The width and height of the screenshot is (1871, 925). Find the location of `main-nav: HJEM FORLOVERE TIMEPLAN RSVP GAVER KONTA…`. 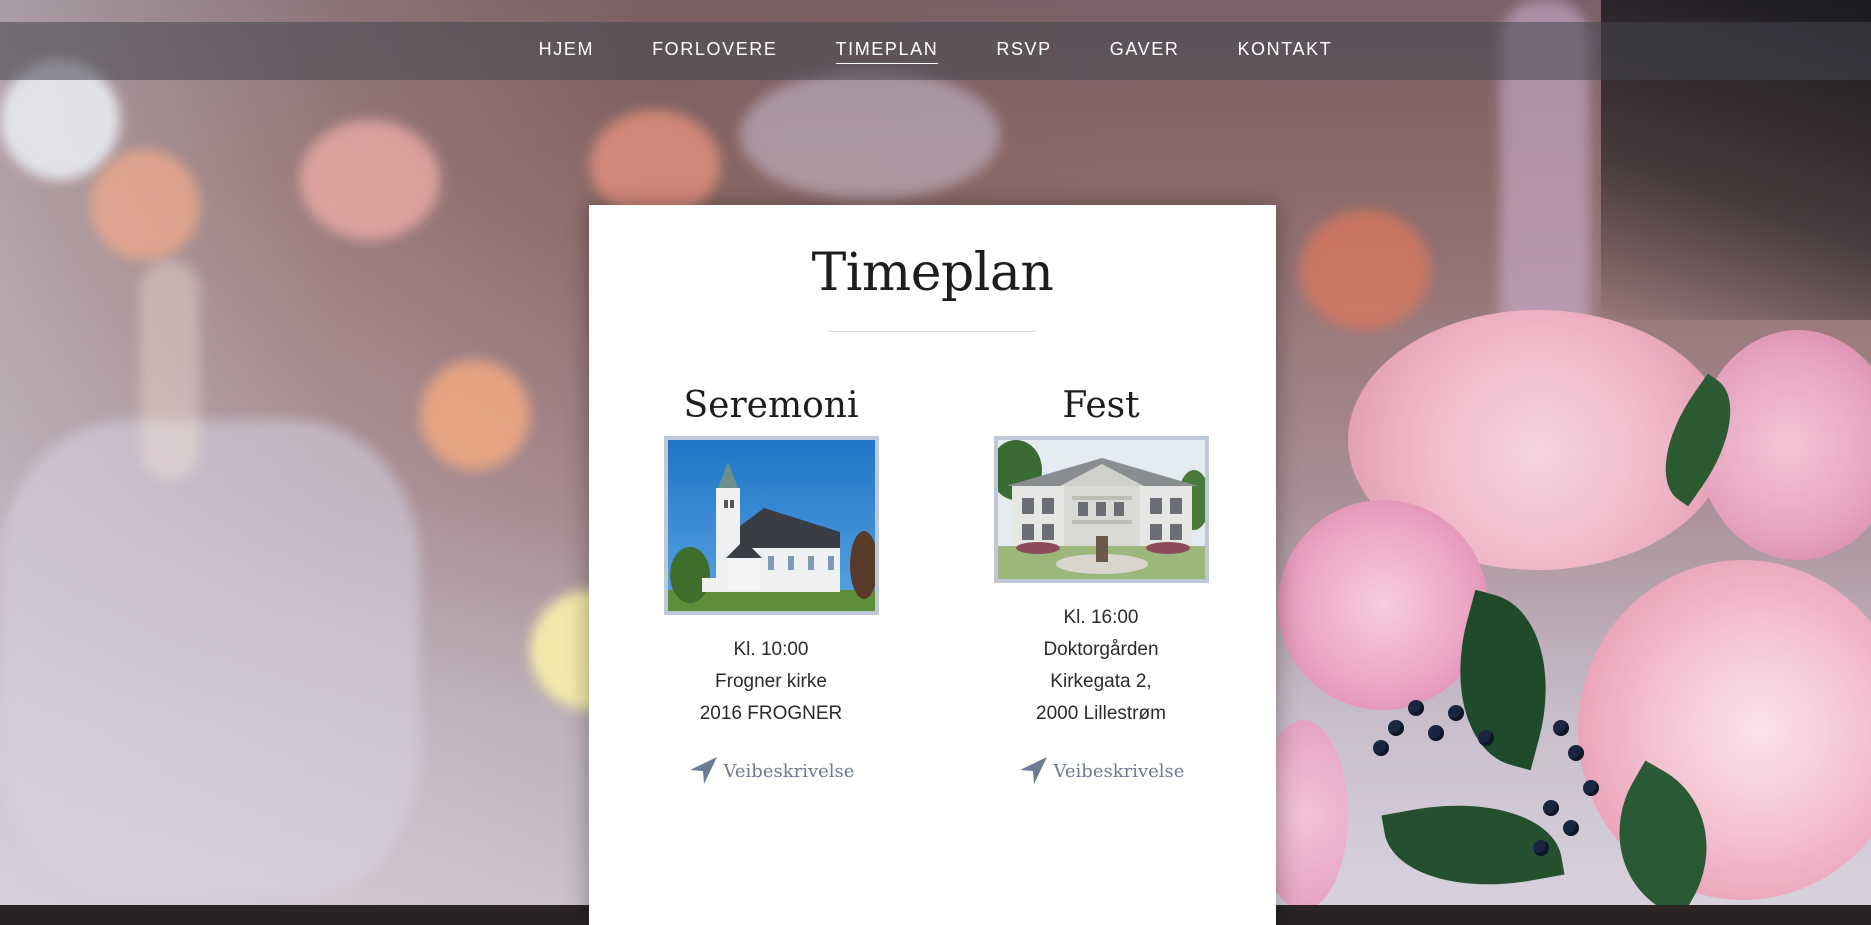

main-nav: HJEM FORLOVERE TIMEPLAN RSVP GAVER KONTA… is located at coordinates (935, 51).